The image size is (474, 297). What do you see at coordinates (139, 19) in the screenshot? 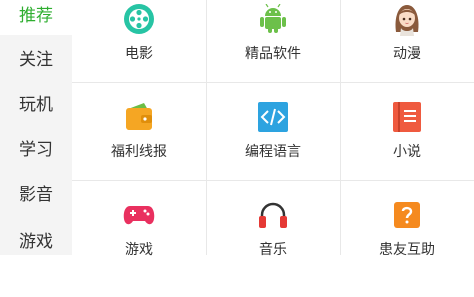
I see `film-reel-icon` at bounding box center [139, 19].